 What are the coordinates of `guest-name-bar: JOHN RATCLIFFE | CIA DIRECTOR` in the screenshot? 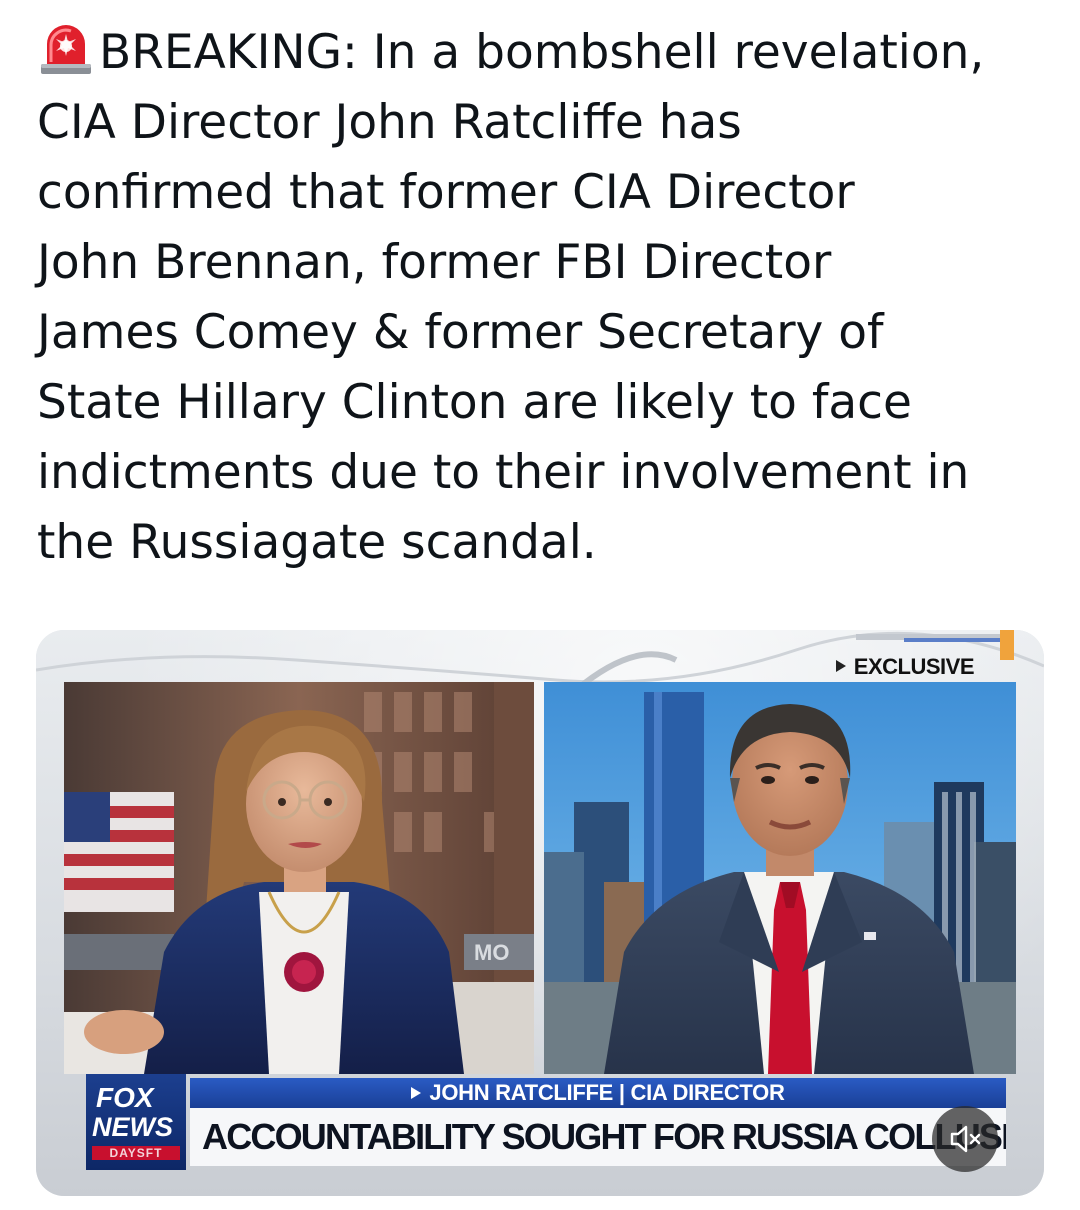 It's located at (598, 1093).